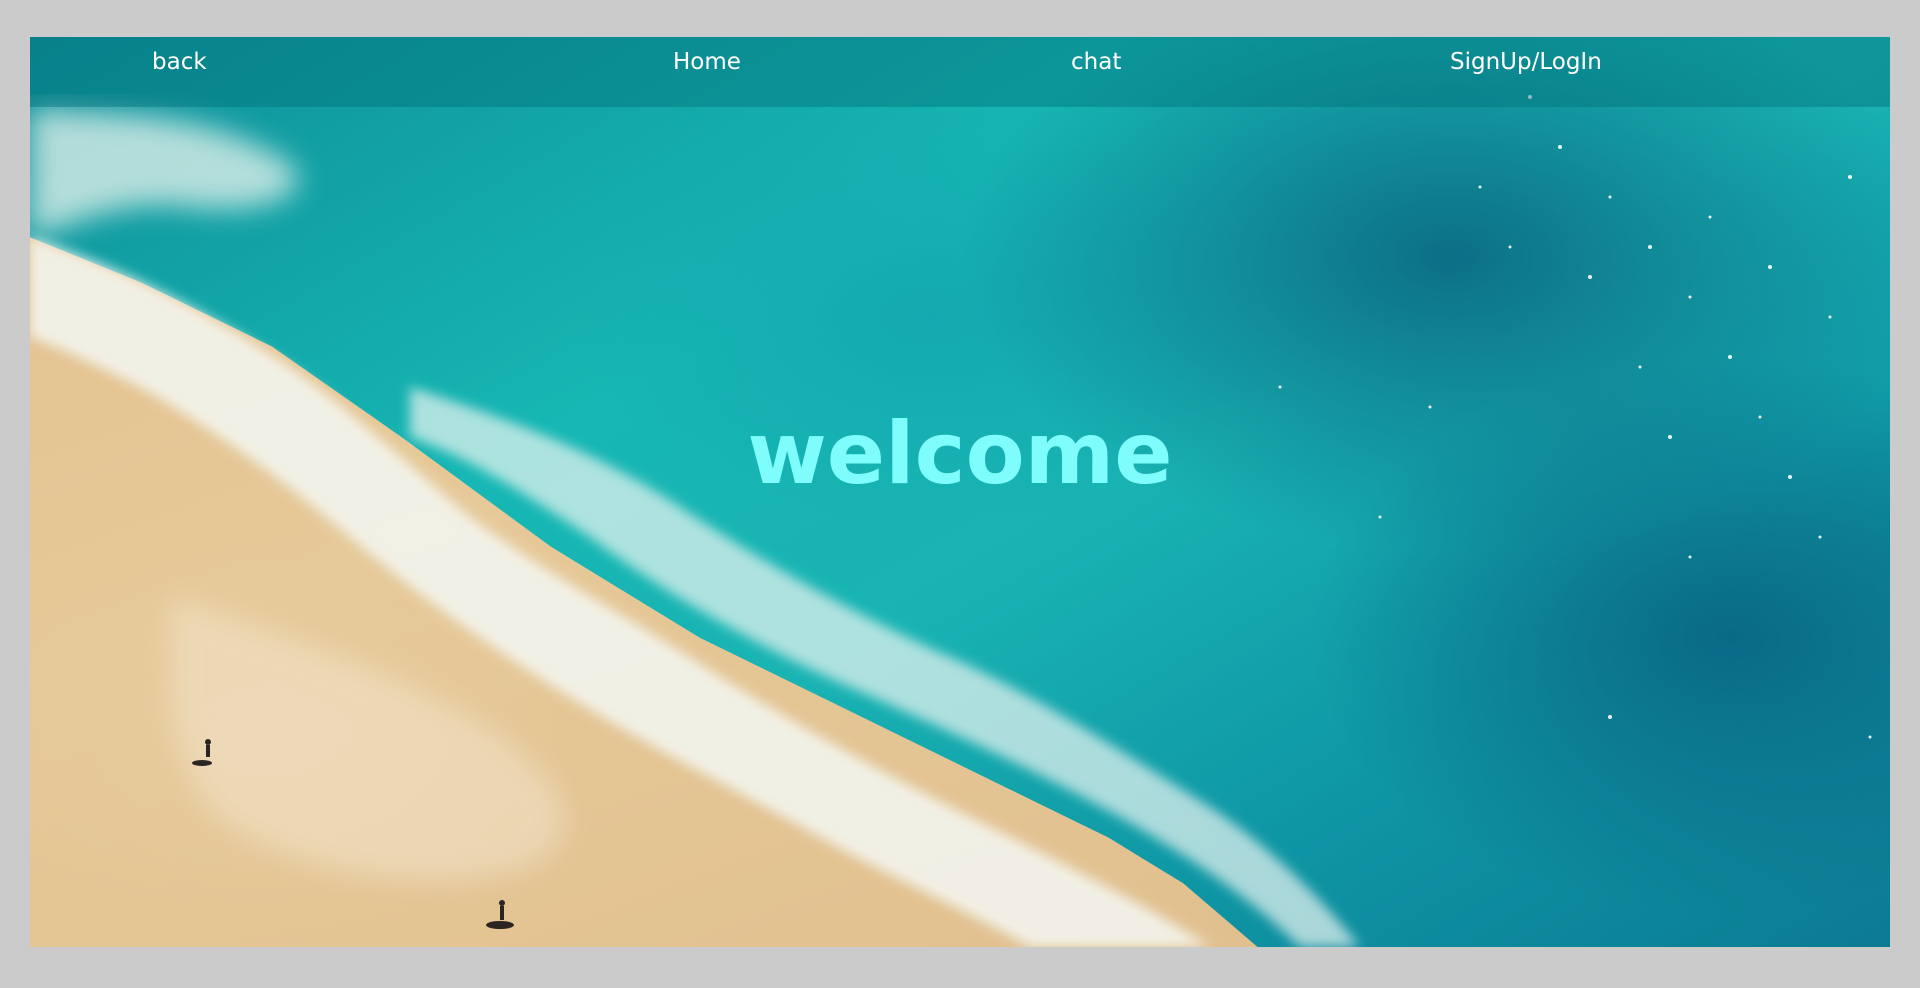 This screenshot has width=1920, height=988. What do you see at coordinates (707, 62) in the screenshot?
I see `home-link: Home` at bounding box center [707, 62].